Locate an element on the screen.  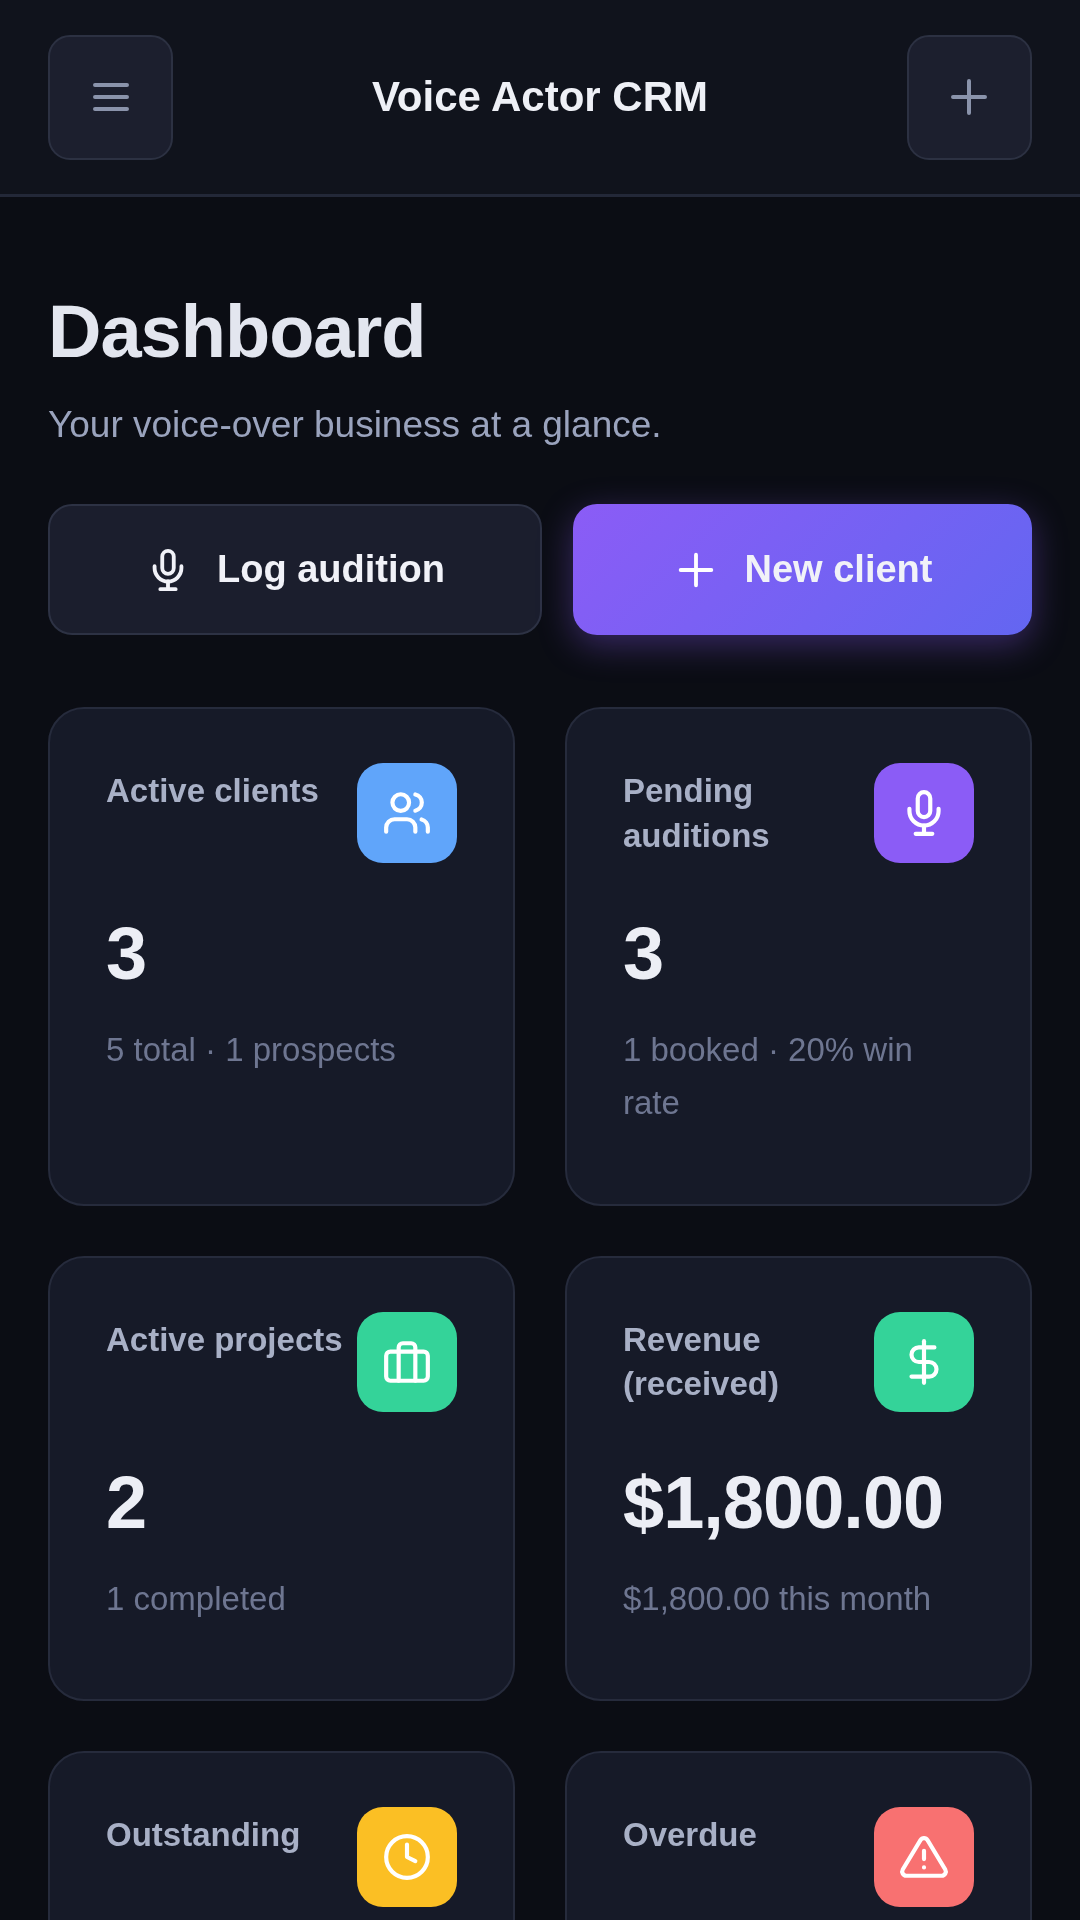
clock-icon is located at coordinates (407, 1857).